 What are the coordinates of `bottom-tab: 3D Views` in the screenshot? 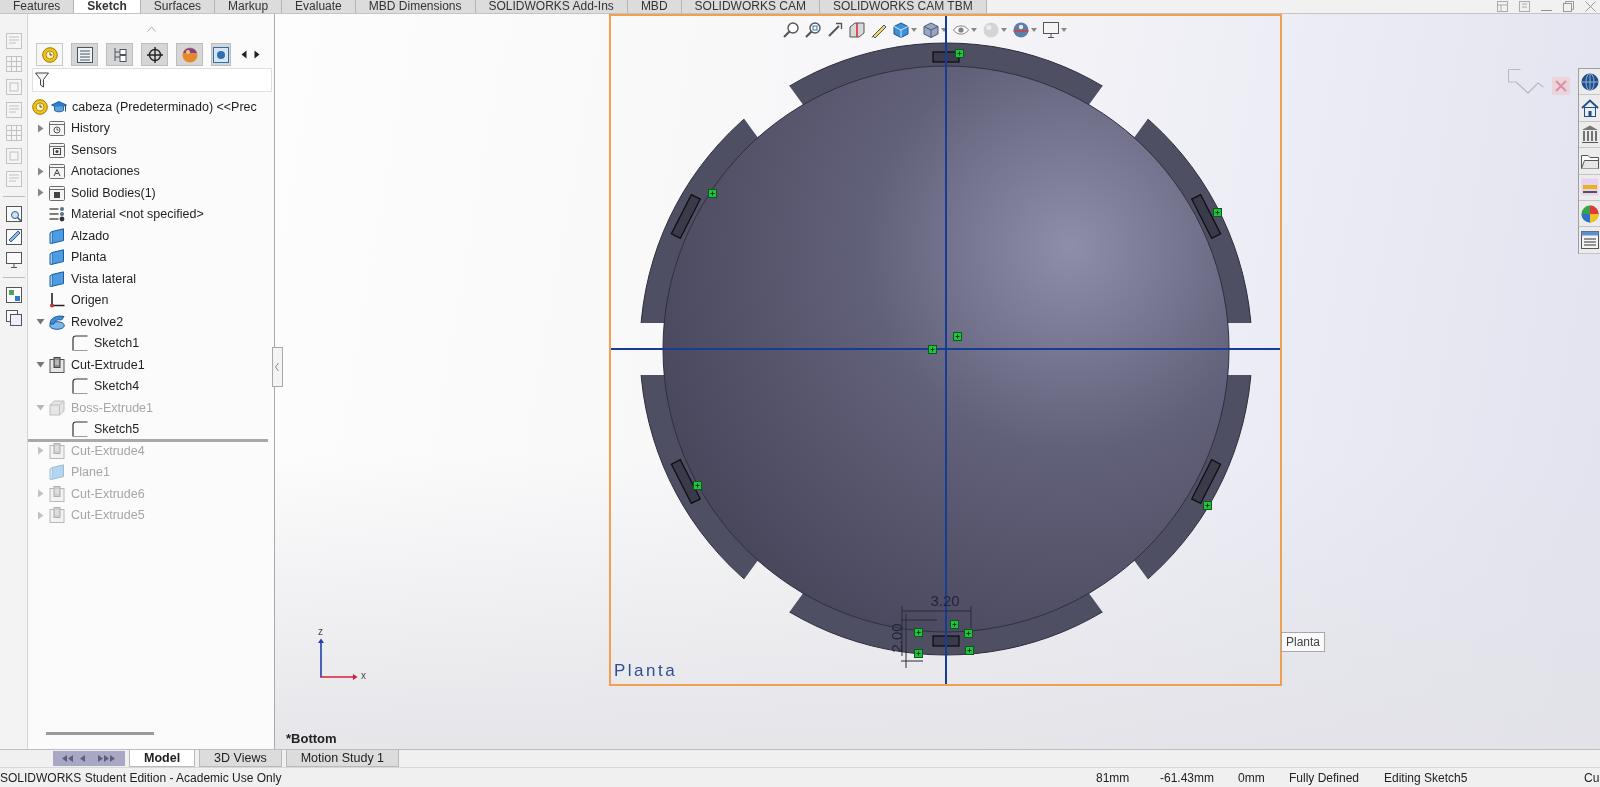 It's located at (240, 758).